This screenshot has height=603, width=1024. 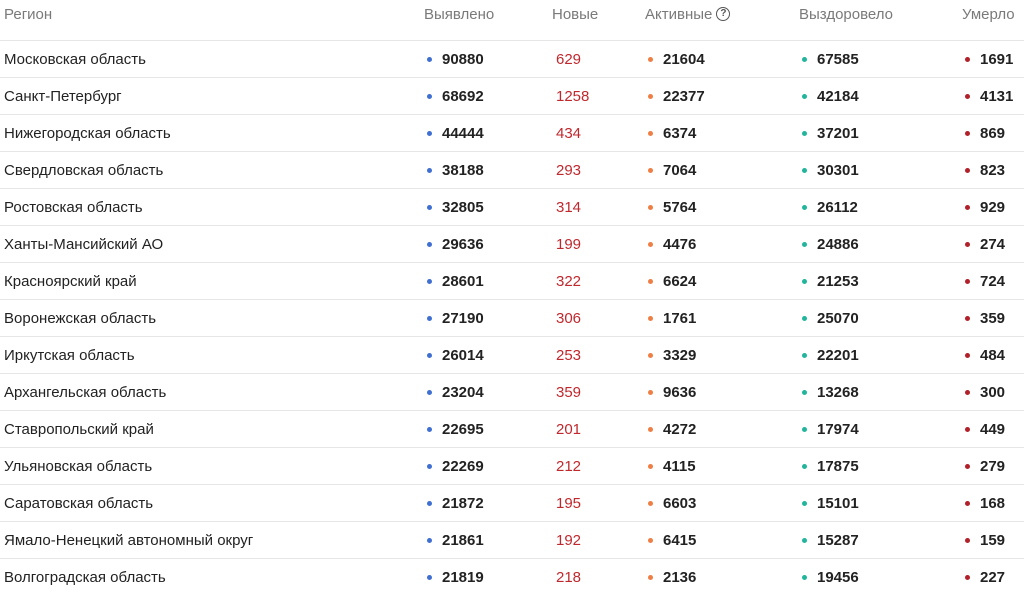 I want to click on died-value: 929, so click(x=993, y=207).